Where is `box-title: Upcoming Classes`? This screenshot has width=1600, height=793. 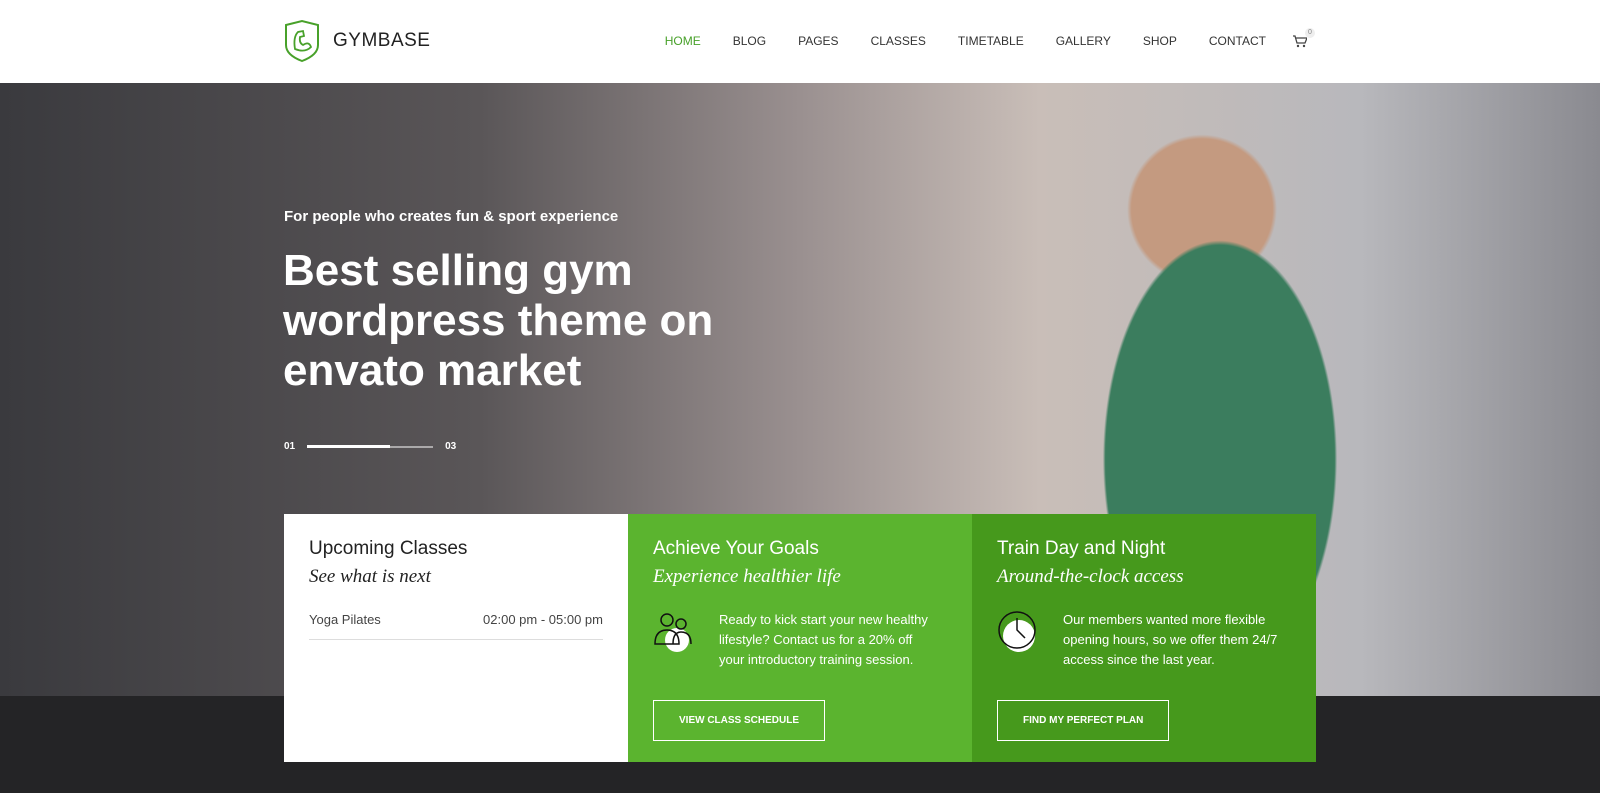 box-title: Upcoming Classes is located at coordinates (388, 548).